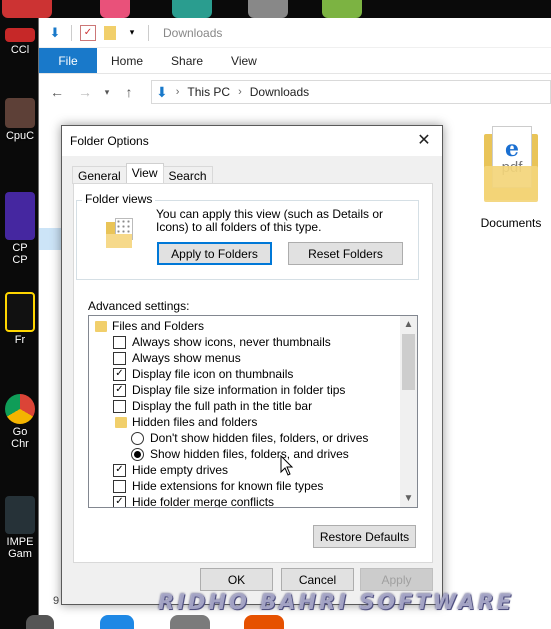 This screenshot has height=629, width=551. Describe the element at coordinates (212, 406) in the screenshot. I see `tree-checkbox-option: Display the full path in the title bar` at that location.